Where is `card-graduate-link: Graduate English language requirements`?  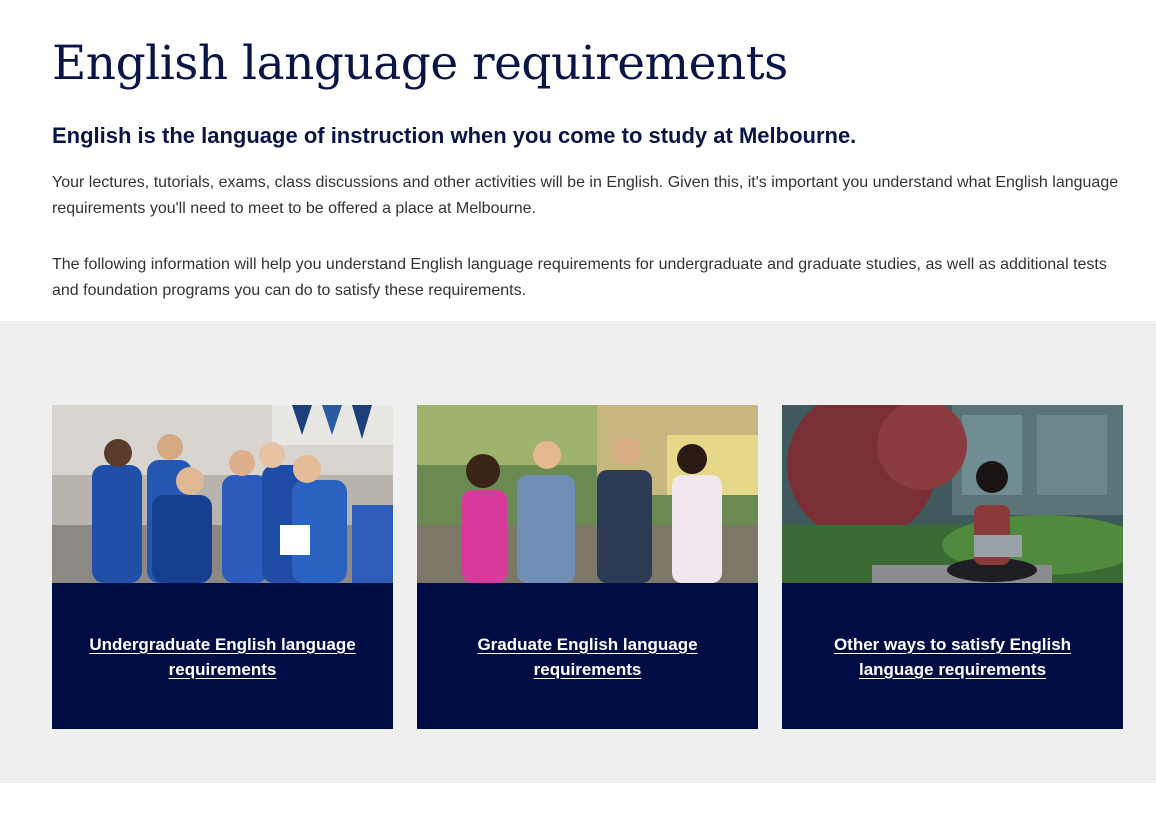 card-graduate-link: Graduate English language requirements is located at coordinates (587, 657).